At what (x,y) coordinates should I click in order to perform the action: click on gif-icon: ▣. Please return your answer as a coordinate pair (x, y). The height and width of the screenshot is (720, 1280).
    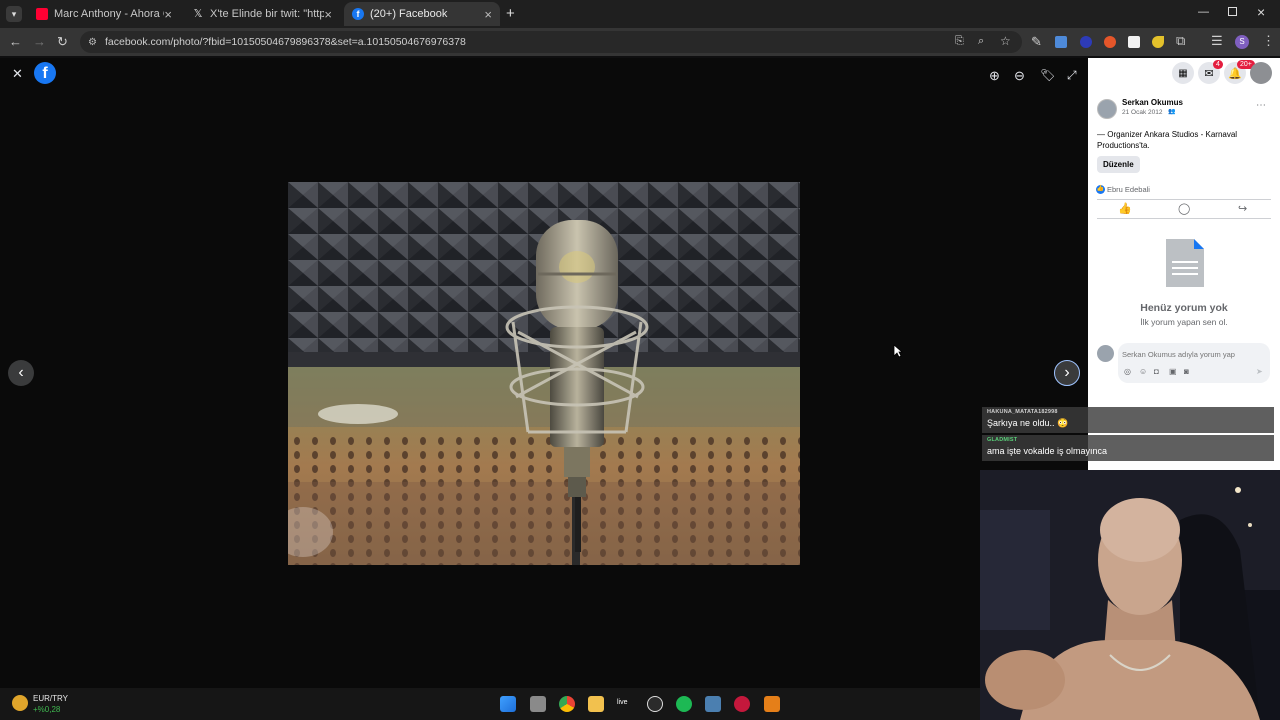
    Looking at the image, I should click on (1173, 371).